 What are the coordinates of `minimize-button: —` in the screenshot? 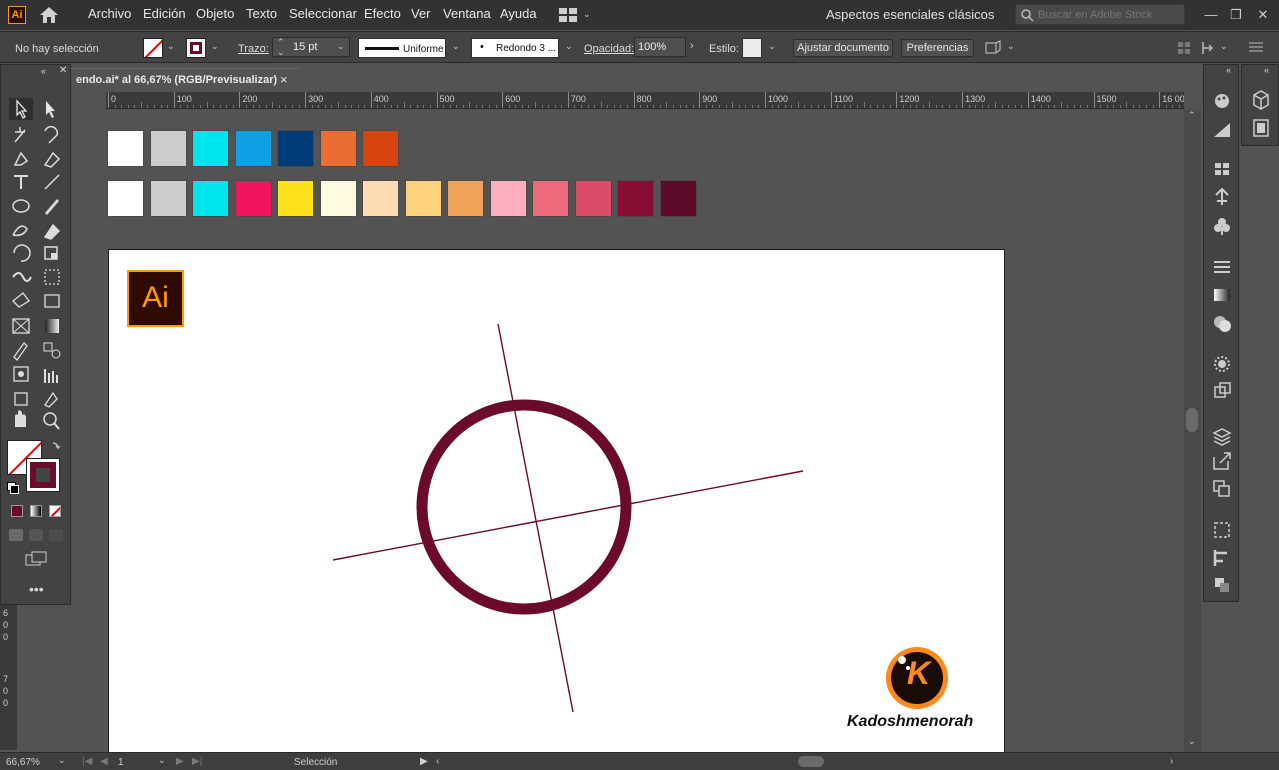 It's located at (1211, 15).